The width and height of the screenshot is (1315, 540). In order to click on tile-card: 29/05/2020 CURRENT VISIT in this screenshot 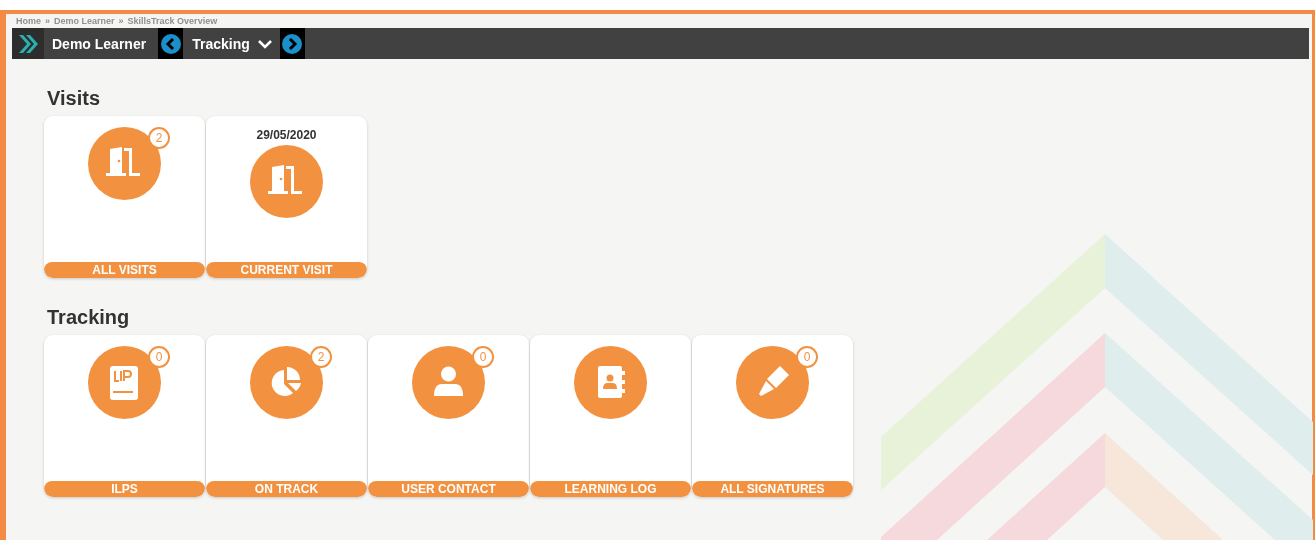, I will do `click(286, 197)`.